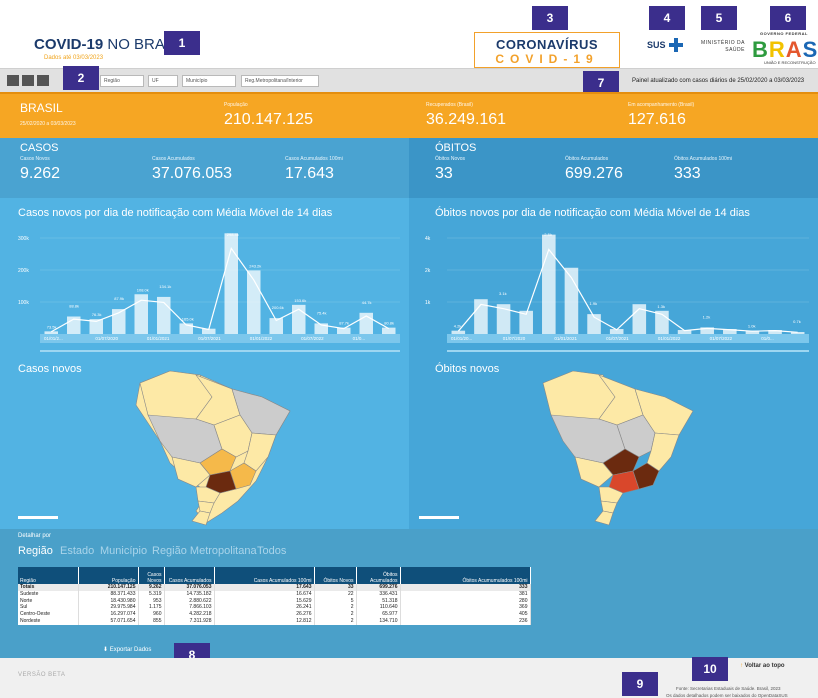  I want to click on x-tick-label: 01/07/2020, so click(514, 338).